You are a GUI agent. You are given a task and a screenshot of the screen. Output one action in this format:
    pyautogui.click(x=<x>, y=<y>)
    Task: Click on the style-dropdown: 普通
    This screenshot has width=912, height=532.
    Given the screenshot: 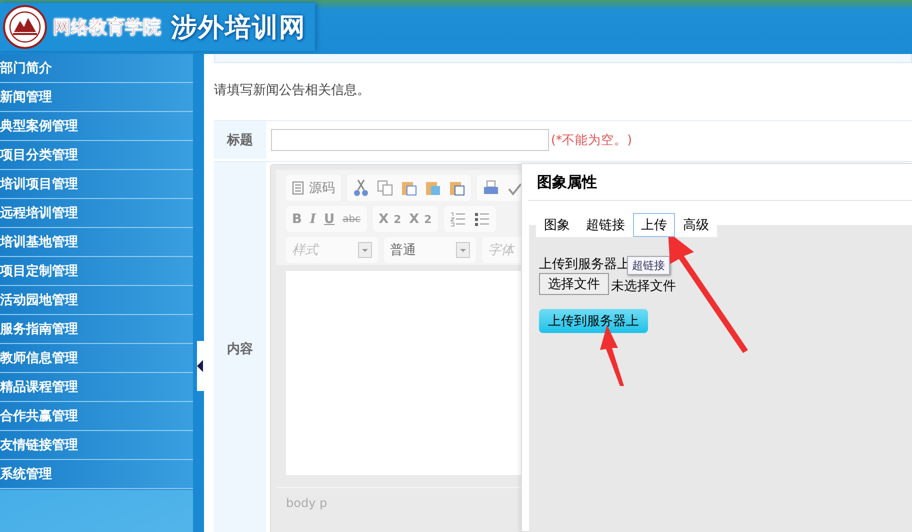 What is the action you would take?
    pyautogui.click(x=430, y=250)
    